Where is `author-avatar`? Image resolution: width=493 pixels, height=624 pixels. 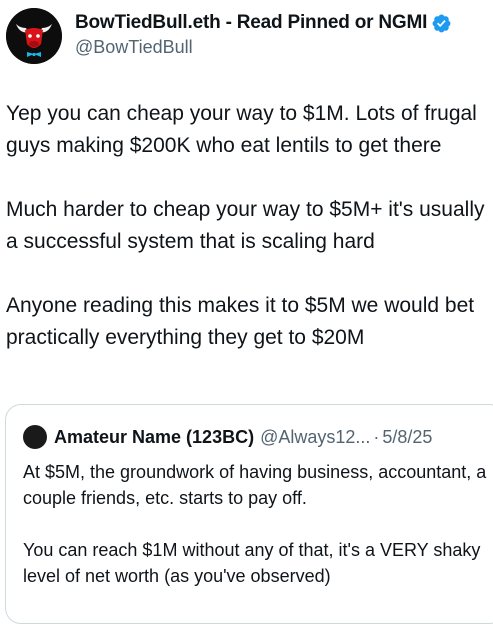 author-avatar is located at coordinates (34, 36).